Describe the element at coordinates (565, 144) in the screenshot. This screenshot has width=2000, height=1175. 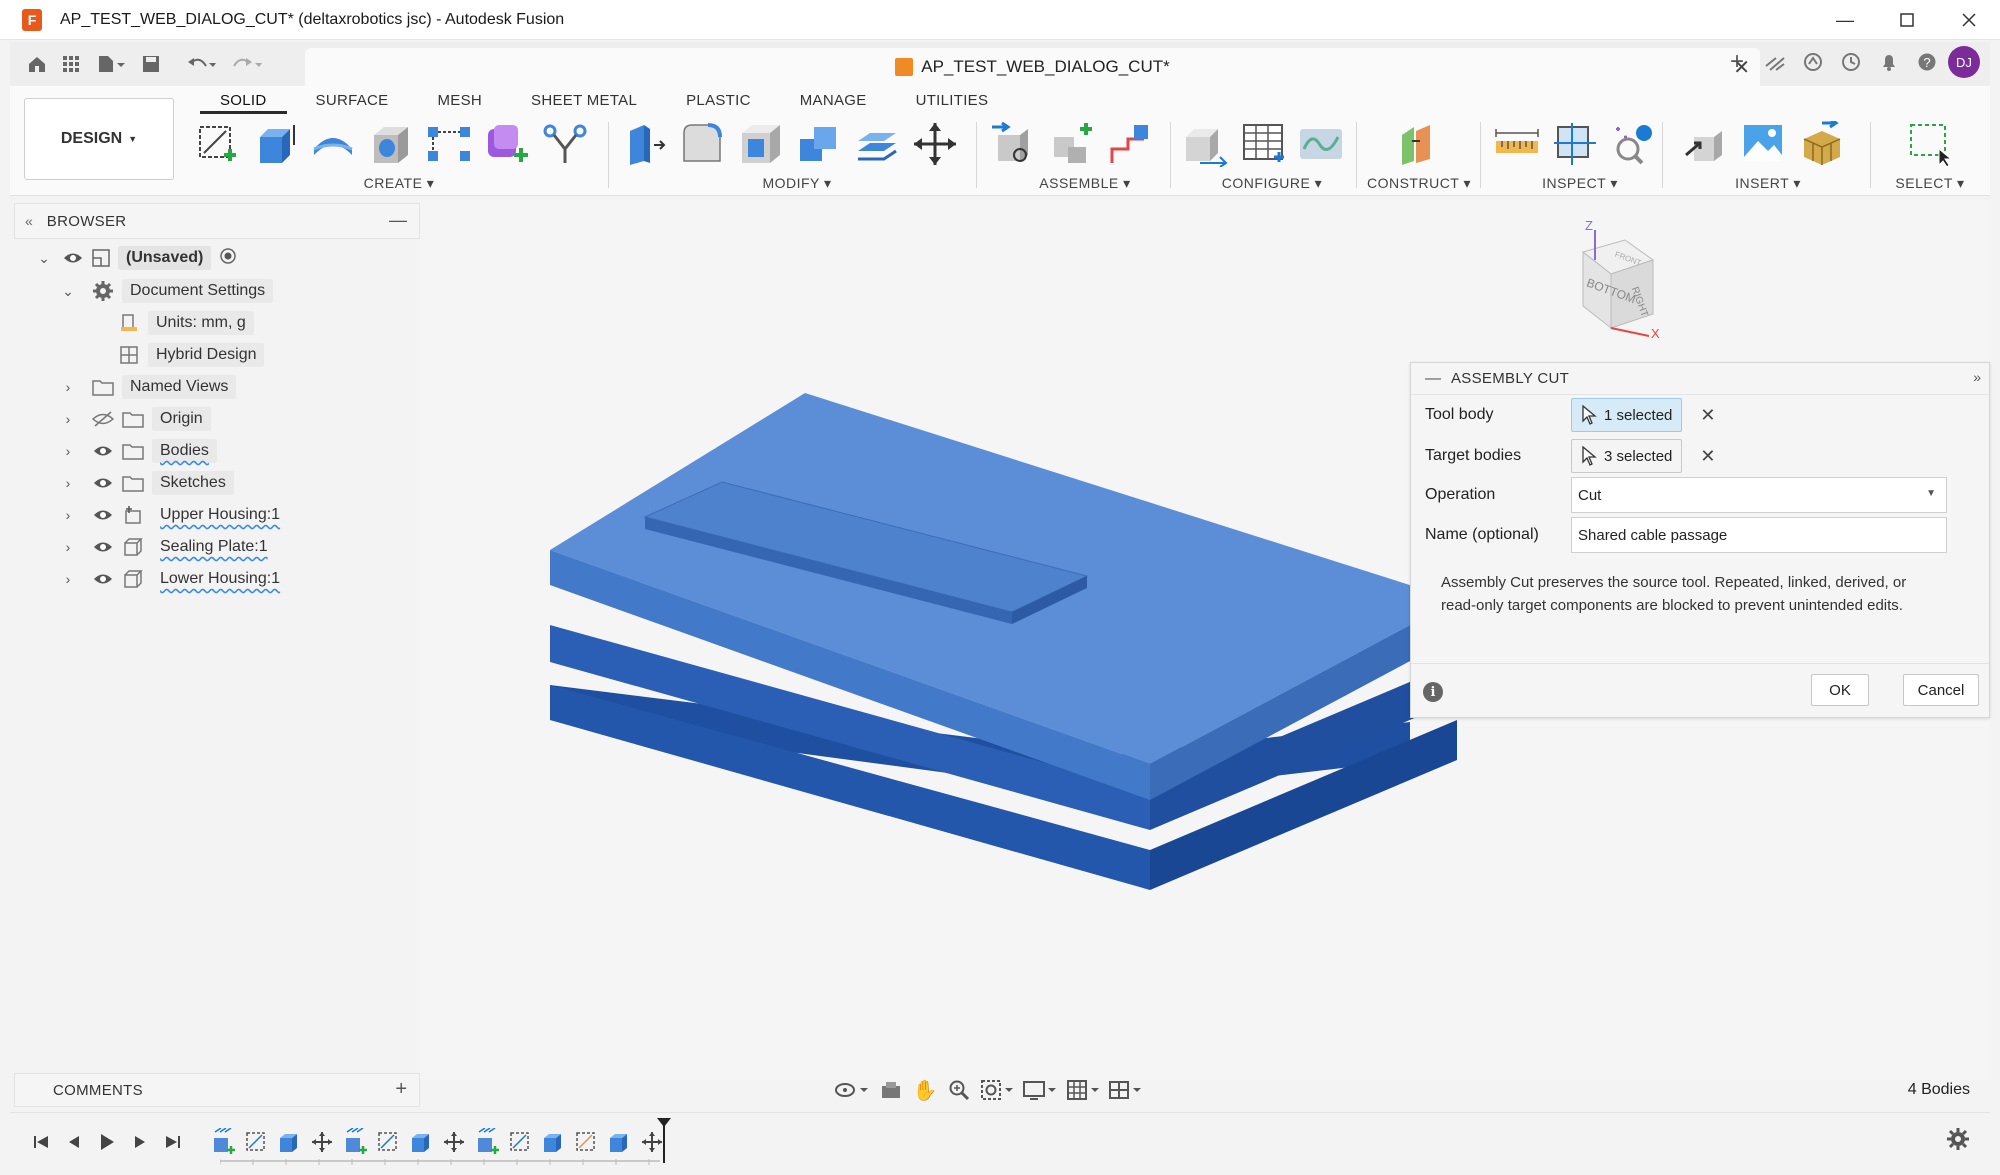
I see `derive-tool` at that location.